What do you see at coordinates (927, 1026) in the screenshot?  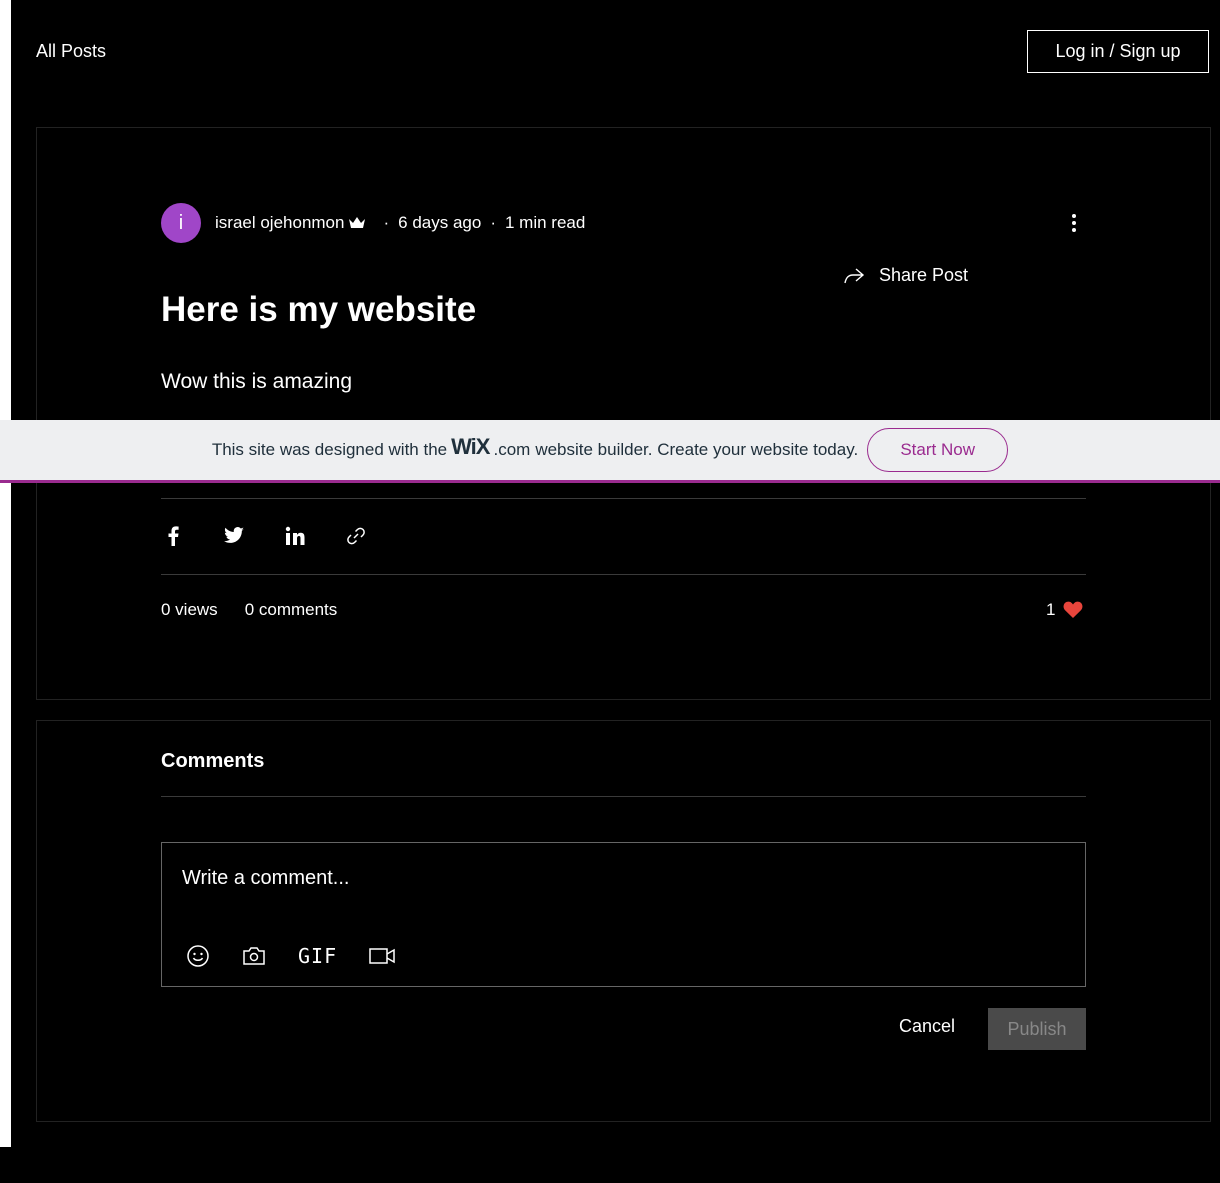 I see `cancel-button: Cancel` at bounding box center [927, 1026].